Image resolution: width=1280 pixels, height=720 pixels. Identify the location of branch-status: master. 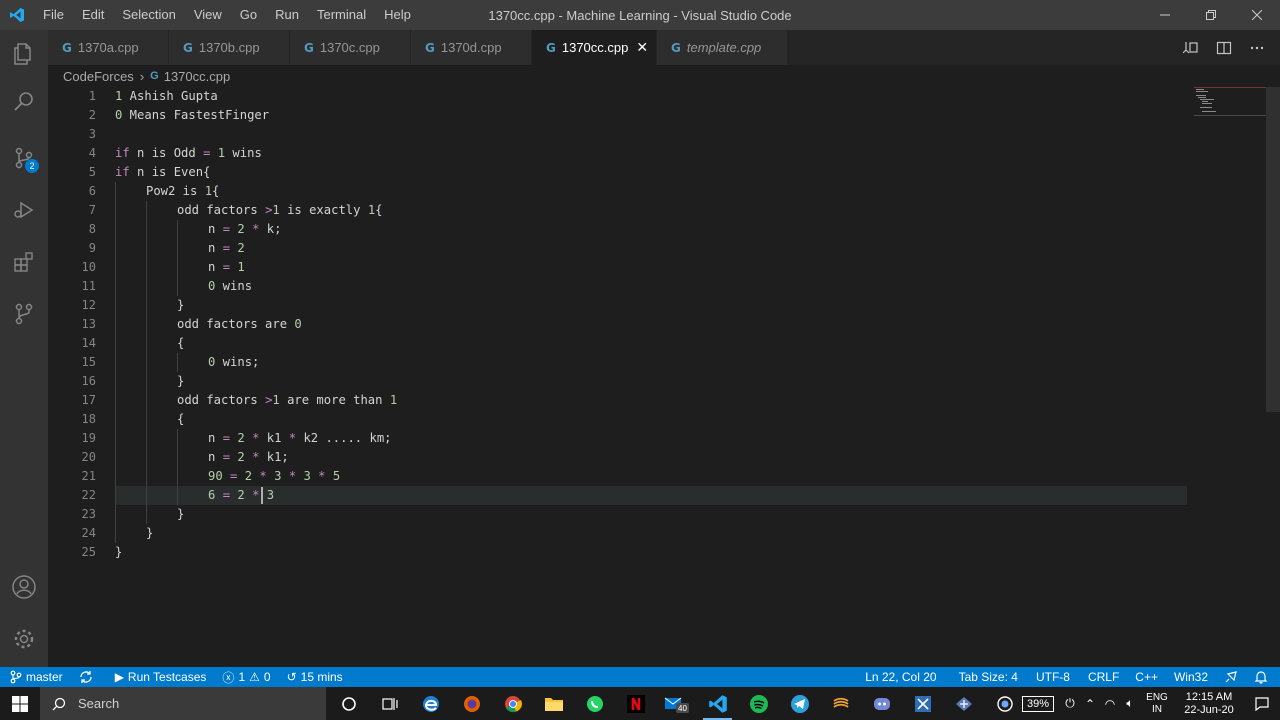
(35, 677).